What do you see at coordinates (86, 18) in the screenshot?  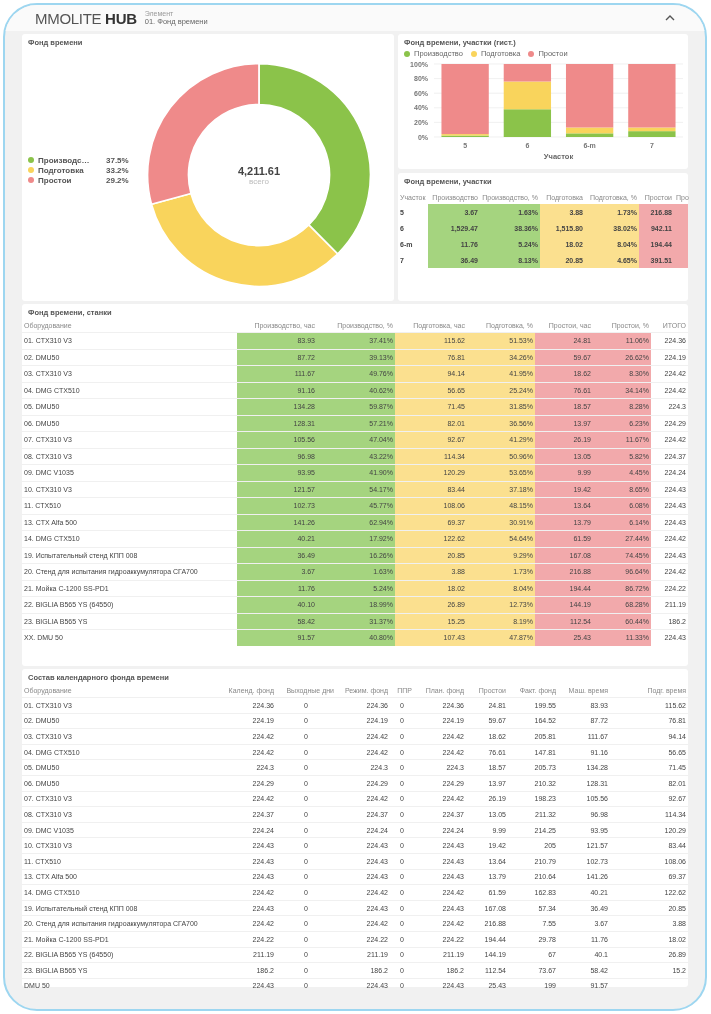 I see `logo: MMOLITE HUB` at bounding box center [86, 18].